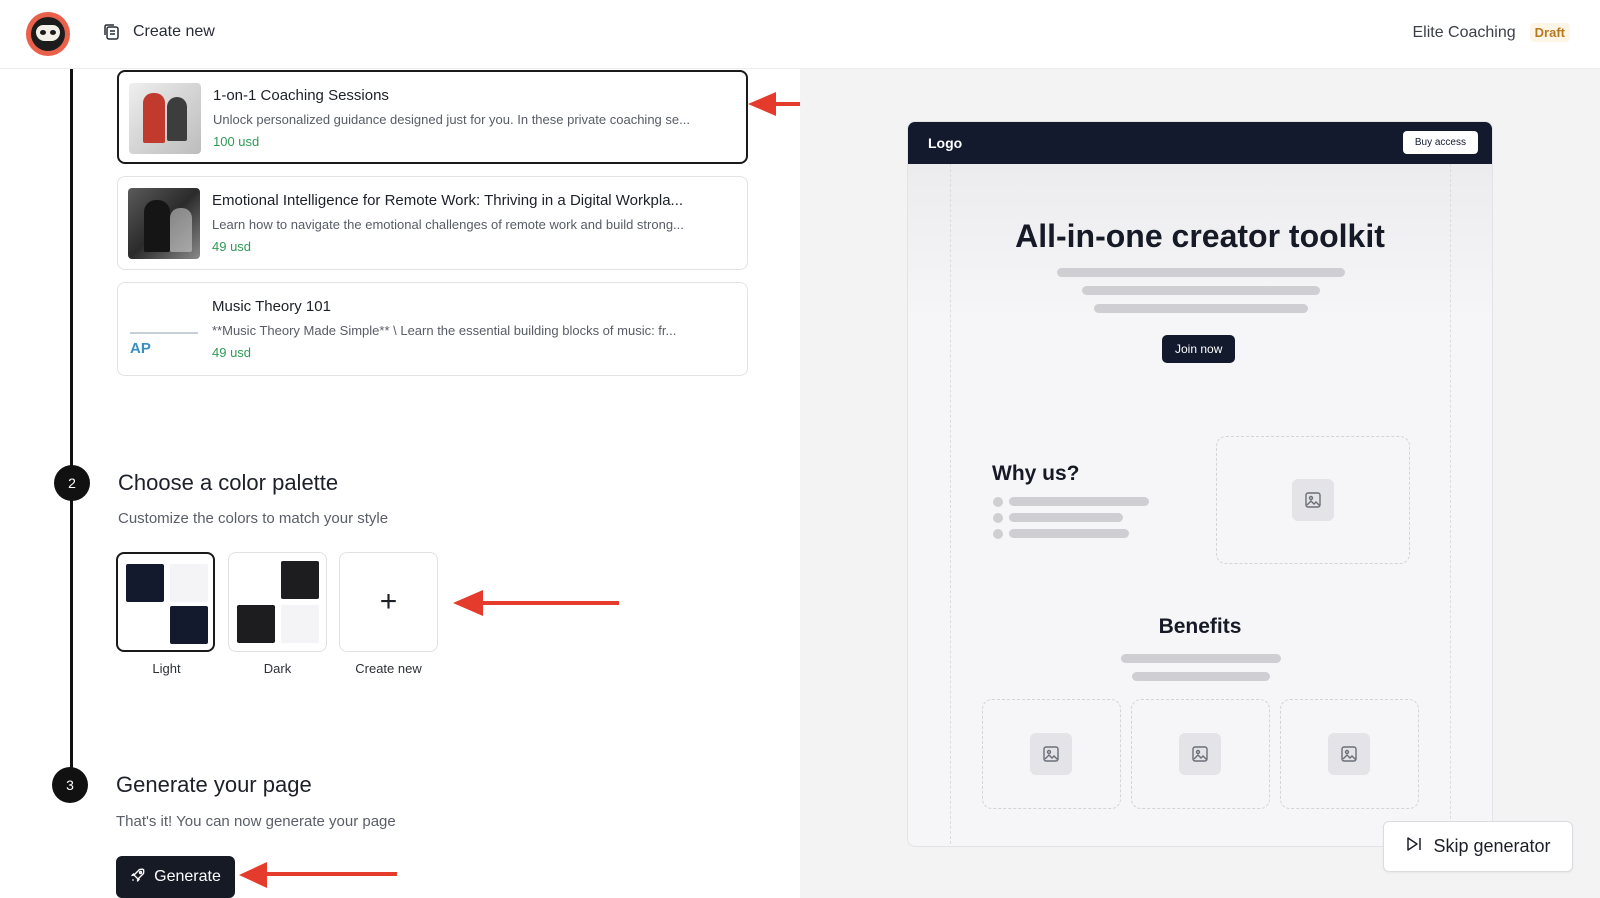  I want to click on header-right: Elite Coaching Draft, so click(1491, 32).